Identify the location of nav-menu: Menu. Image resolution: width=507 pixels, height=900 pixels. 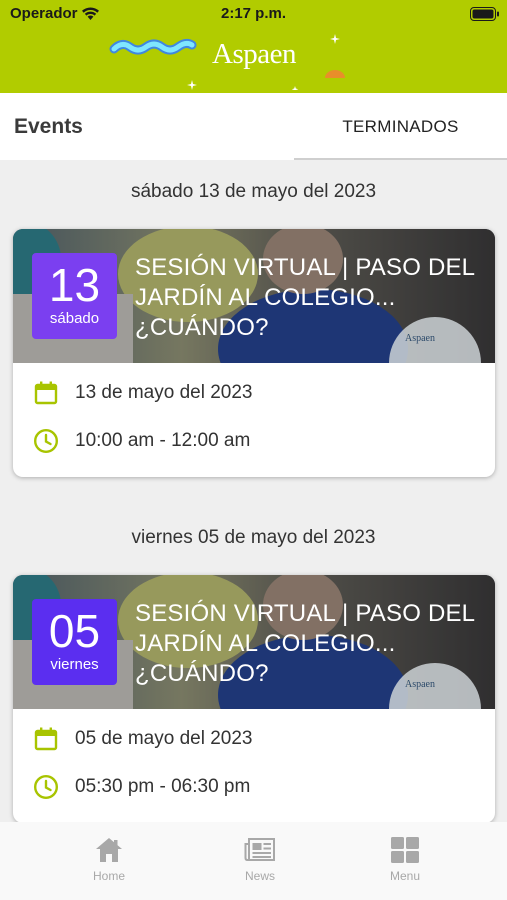
(405, 859).